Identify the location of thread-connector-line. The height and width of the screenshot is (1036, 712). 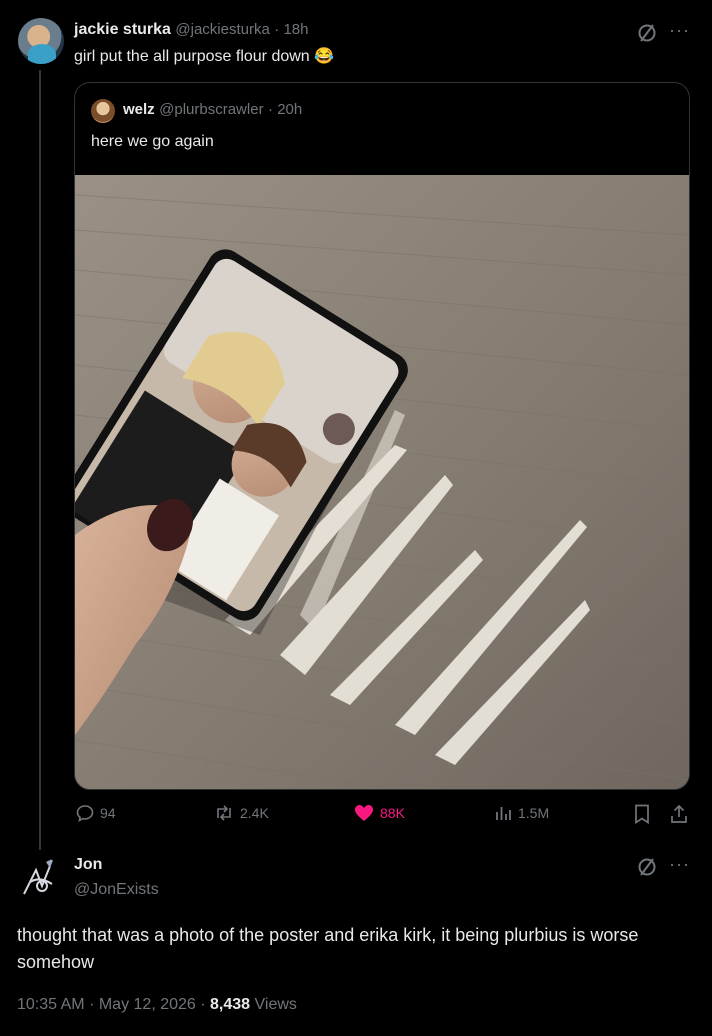
(40, 460).